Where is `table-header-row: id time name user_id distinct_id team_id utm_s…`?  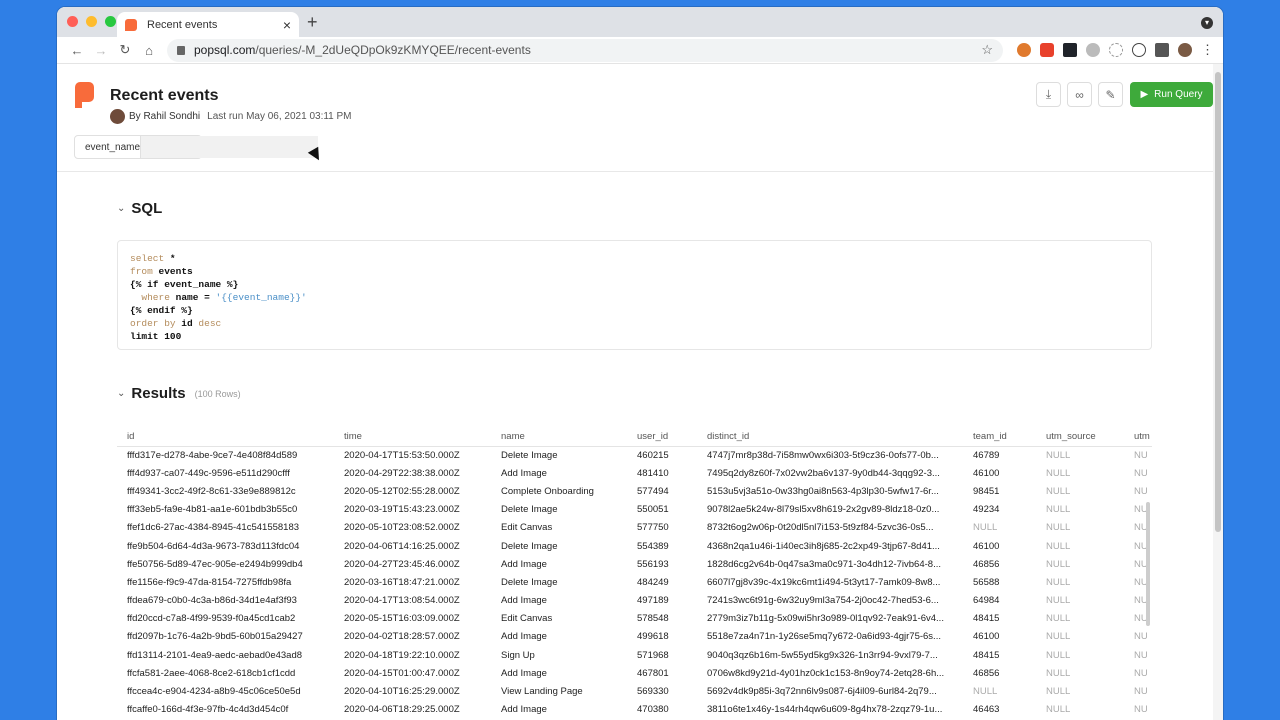
table-header-row: id time name user_id distinct_id team_id utm_s… is located at coordinates (634, 437).